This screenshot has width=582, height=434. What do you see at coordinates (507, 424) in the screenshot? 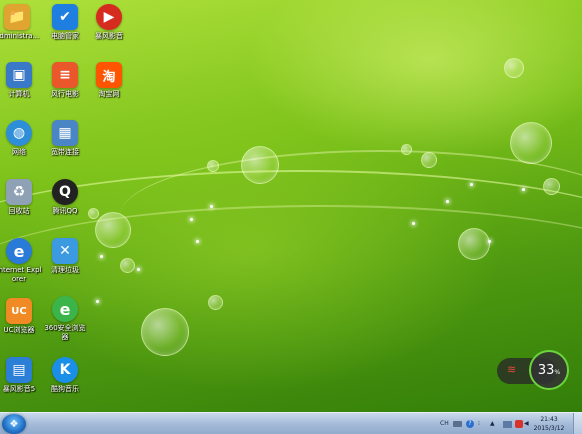
I see `network-icon` at bounding box center [507, 424].